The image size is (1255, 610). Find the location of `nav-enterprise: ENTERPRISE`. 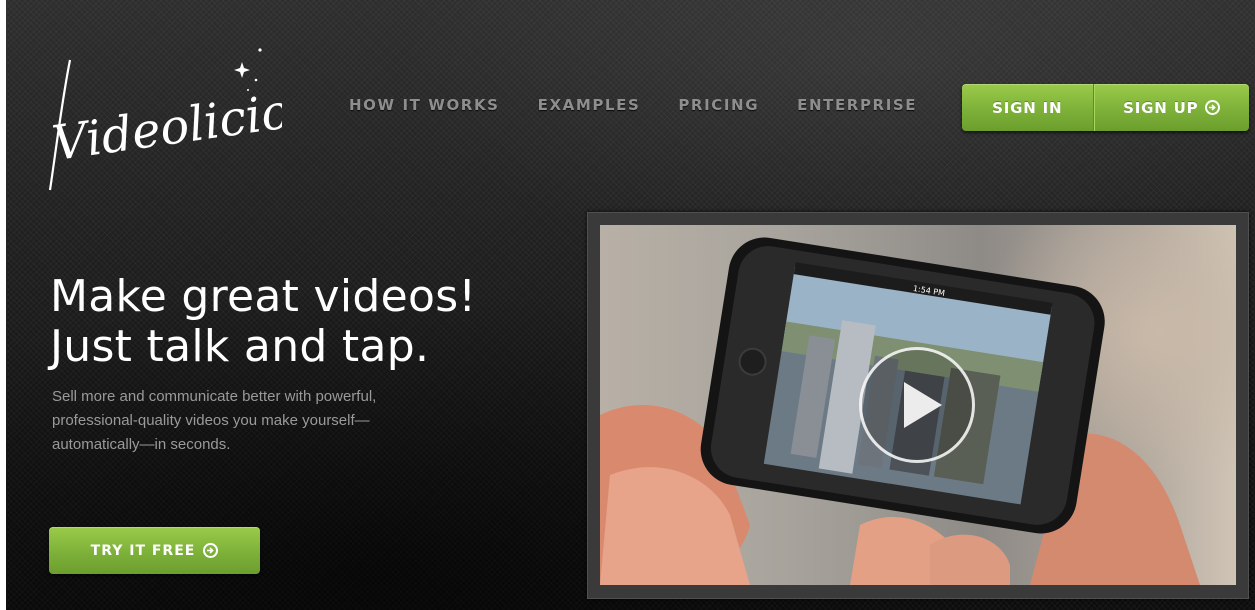

nav-enterprise: ENTERPRISE is located at coordinates (857, 105).